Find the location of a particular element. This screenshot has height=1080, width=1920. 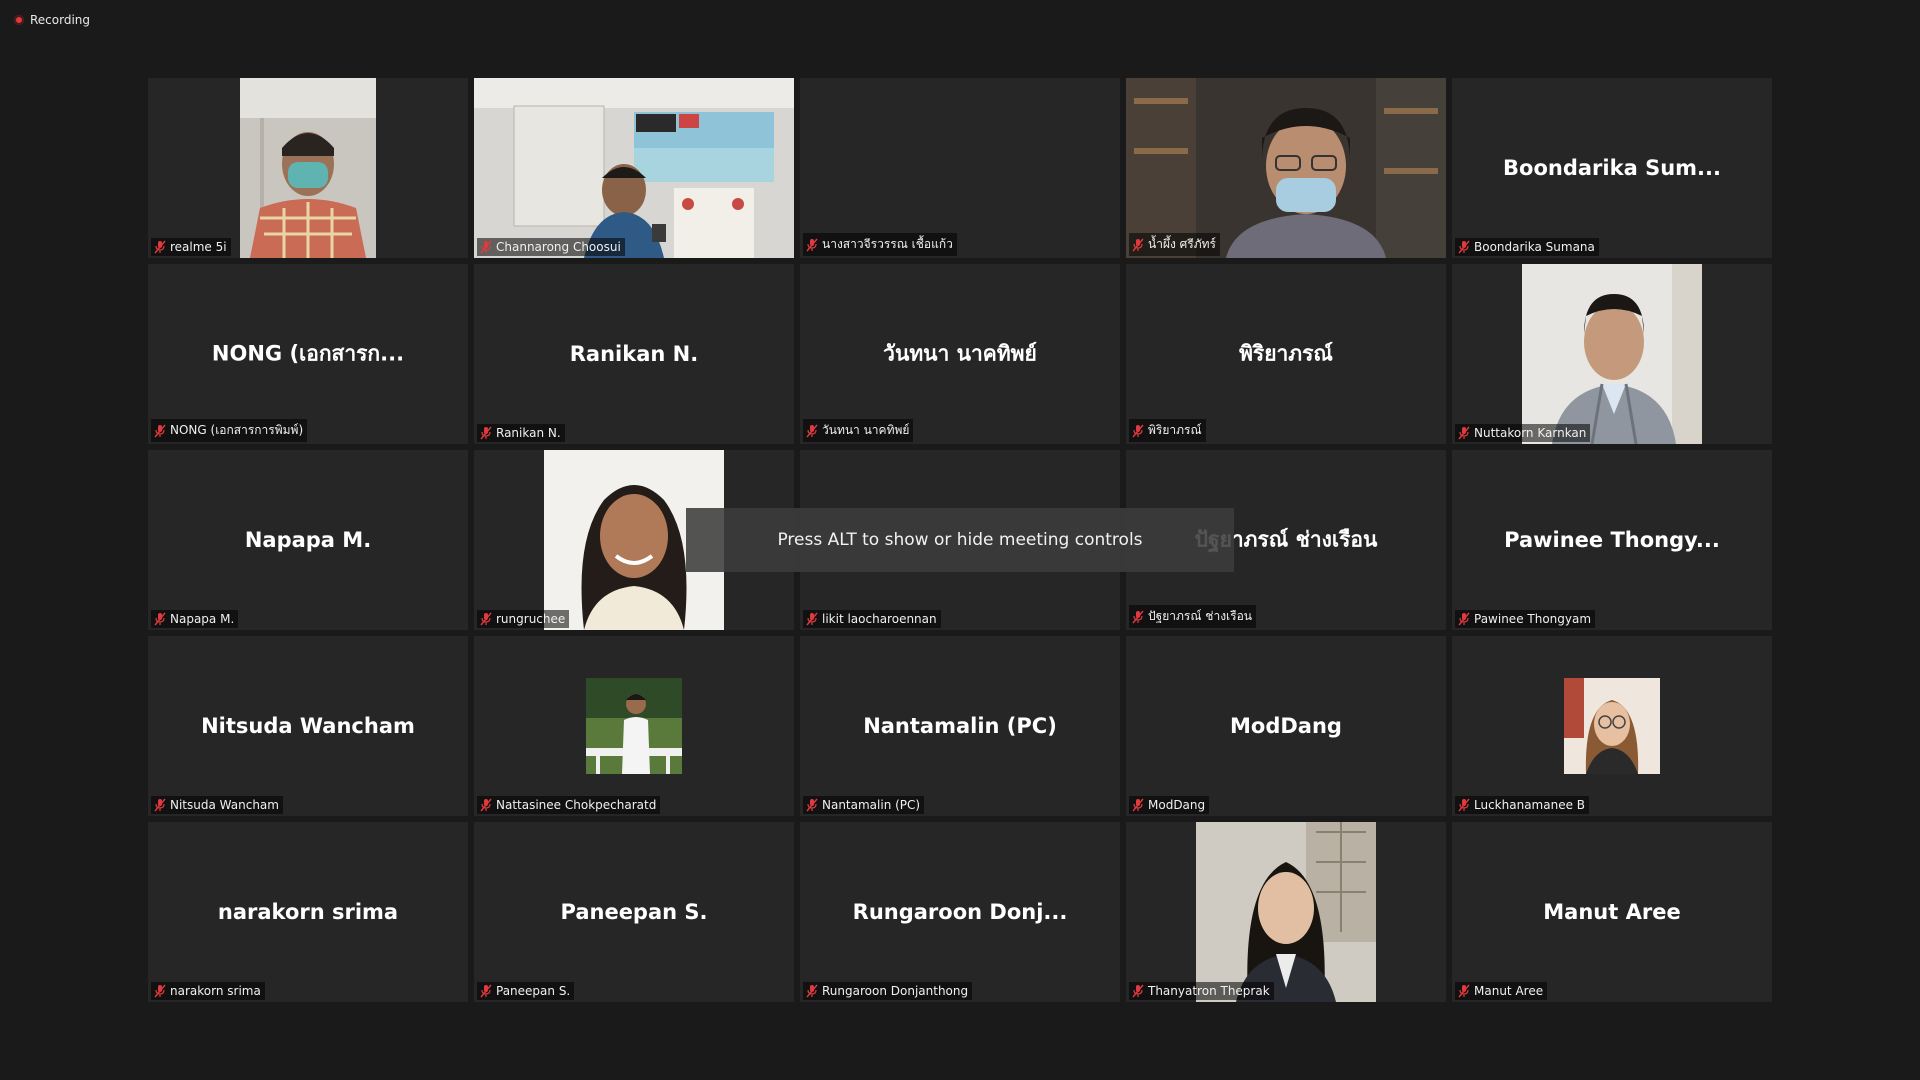

participant-name: likit laocharoennan is located at coordinates (879, 619).